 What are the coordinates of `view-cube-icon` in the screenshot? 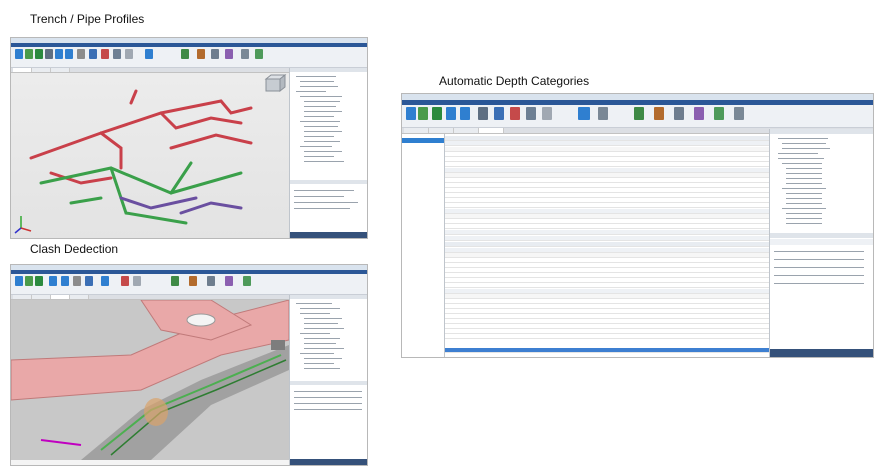 It's located at (275, 83).